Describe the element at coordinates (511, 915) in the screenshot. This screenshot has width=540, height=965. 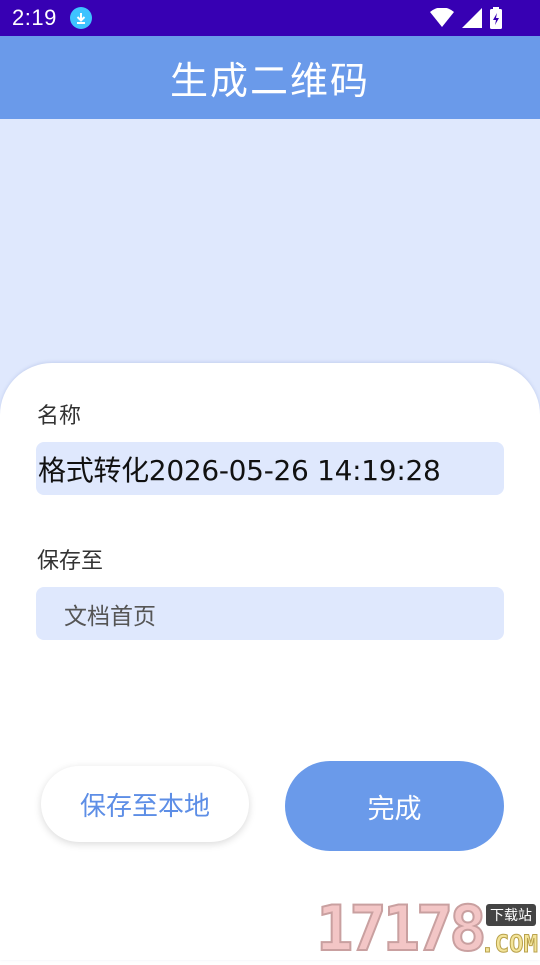
I see `watermark-badge: 下载站` at that location.